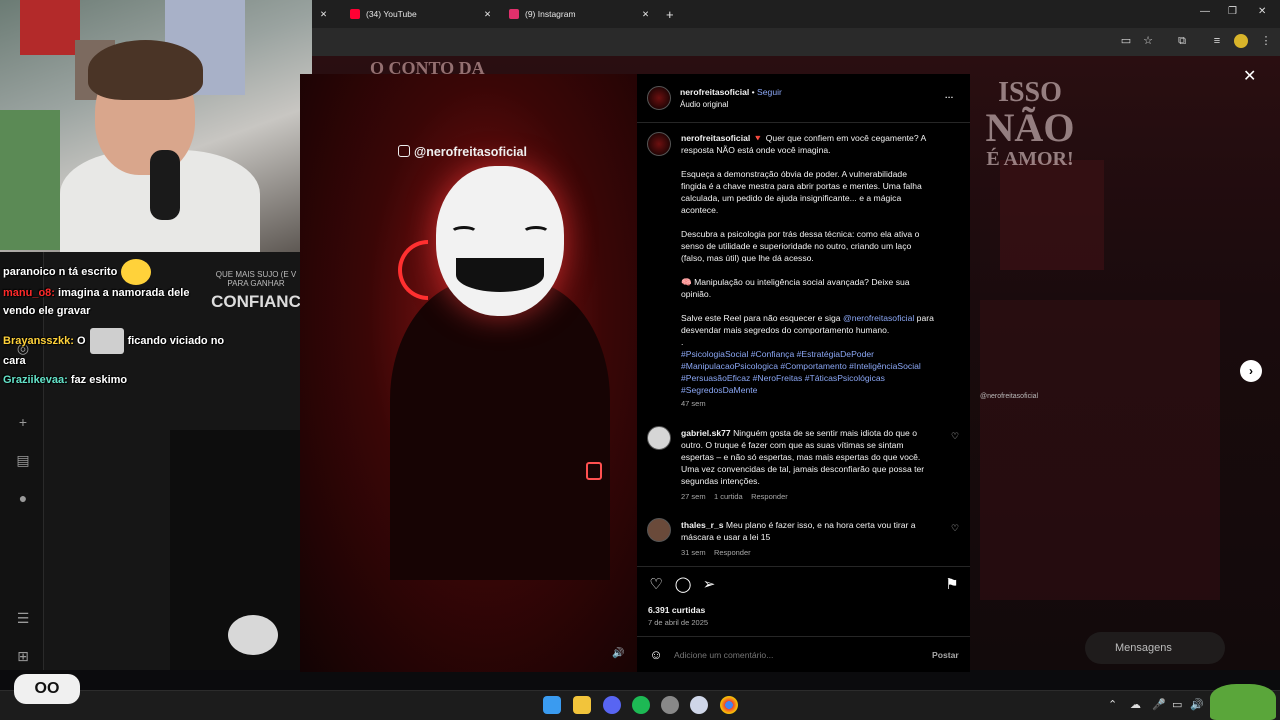  What do you see at coordinates (1241, 41) in the screenshot?
I see `profile-avatar` at bounding box center [1241, 41].